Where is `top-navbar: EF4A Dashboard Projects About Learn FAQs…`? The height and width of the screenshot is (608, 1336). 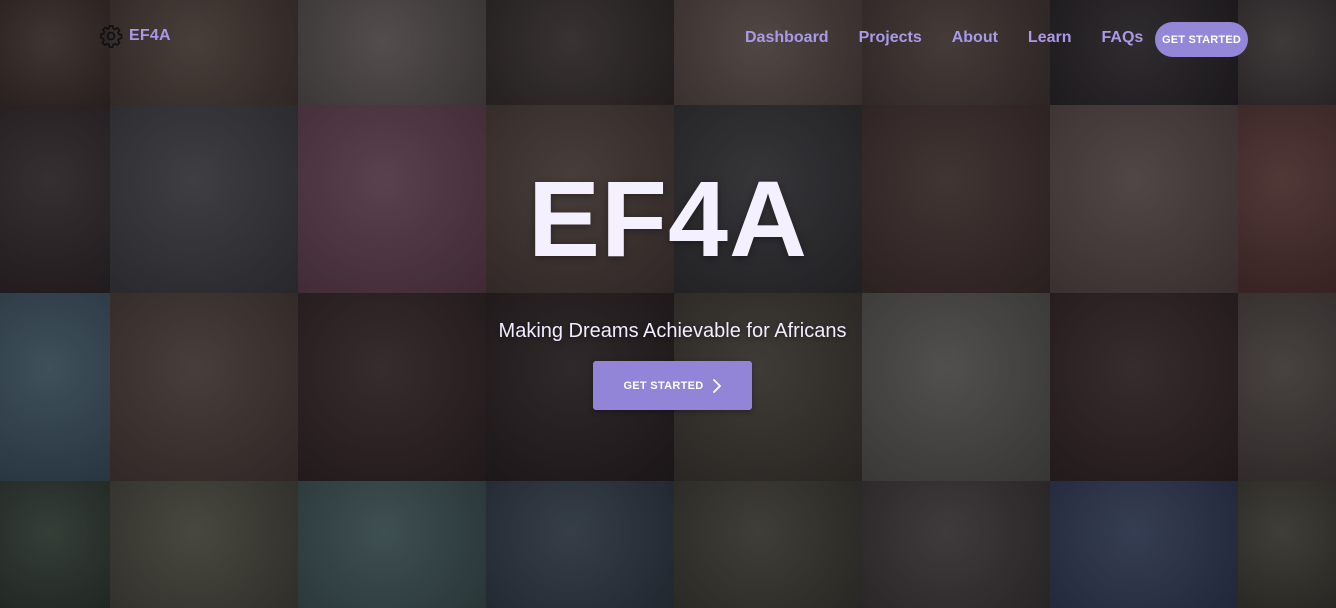
top-navbar: EF4A Dashboard Projects About Learn FAQs… is located at coordinates (668, 39).